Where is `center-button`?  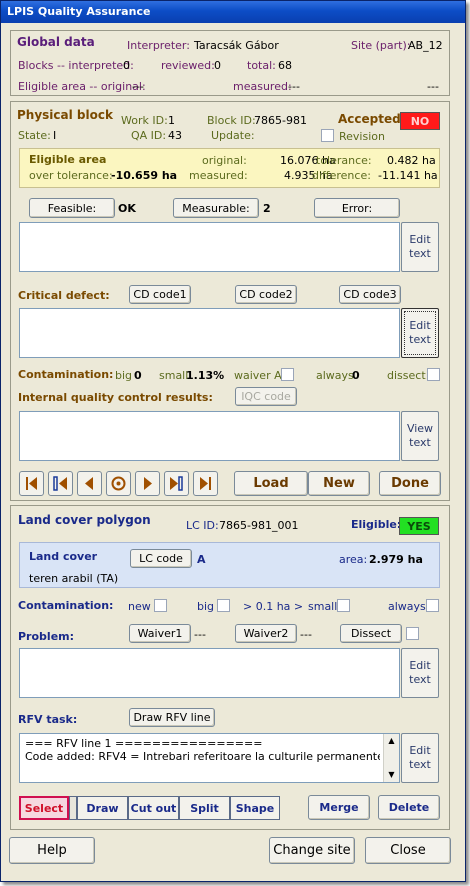 center-button is located at coordinates (118, 483).